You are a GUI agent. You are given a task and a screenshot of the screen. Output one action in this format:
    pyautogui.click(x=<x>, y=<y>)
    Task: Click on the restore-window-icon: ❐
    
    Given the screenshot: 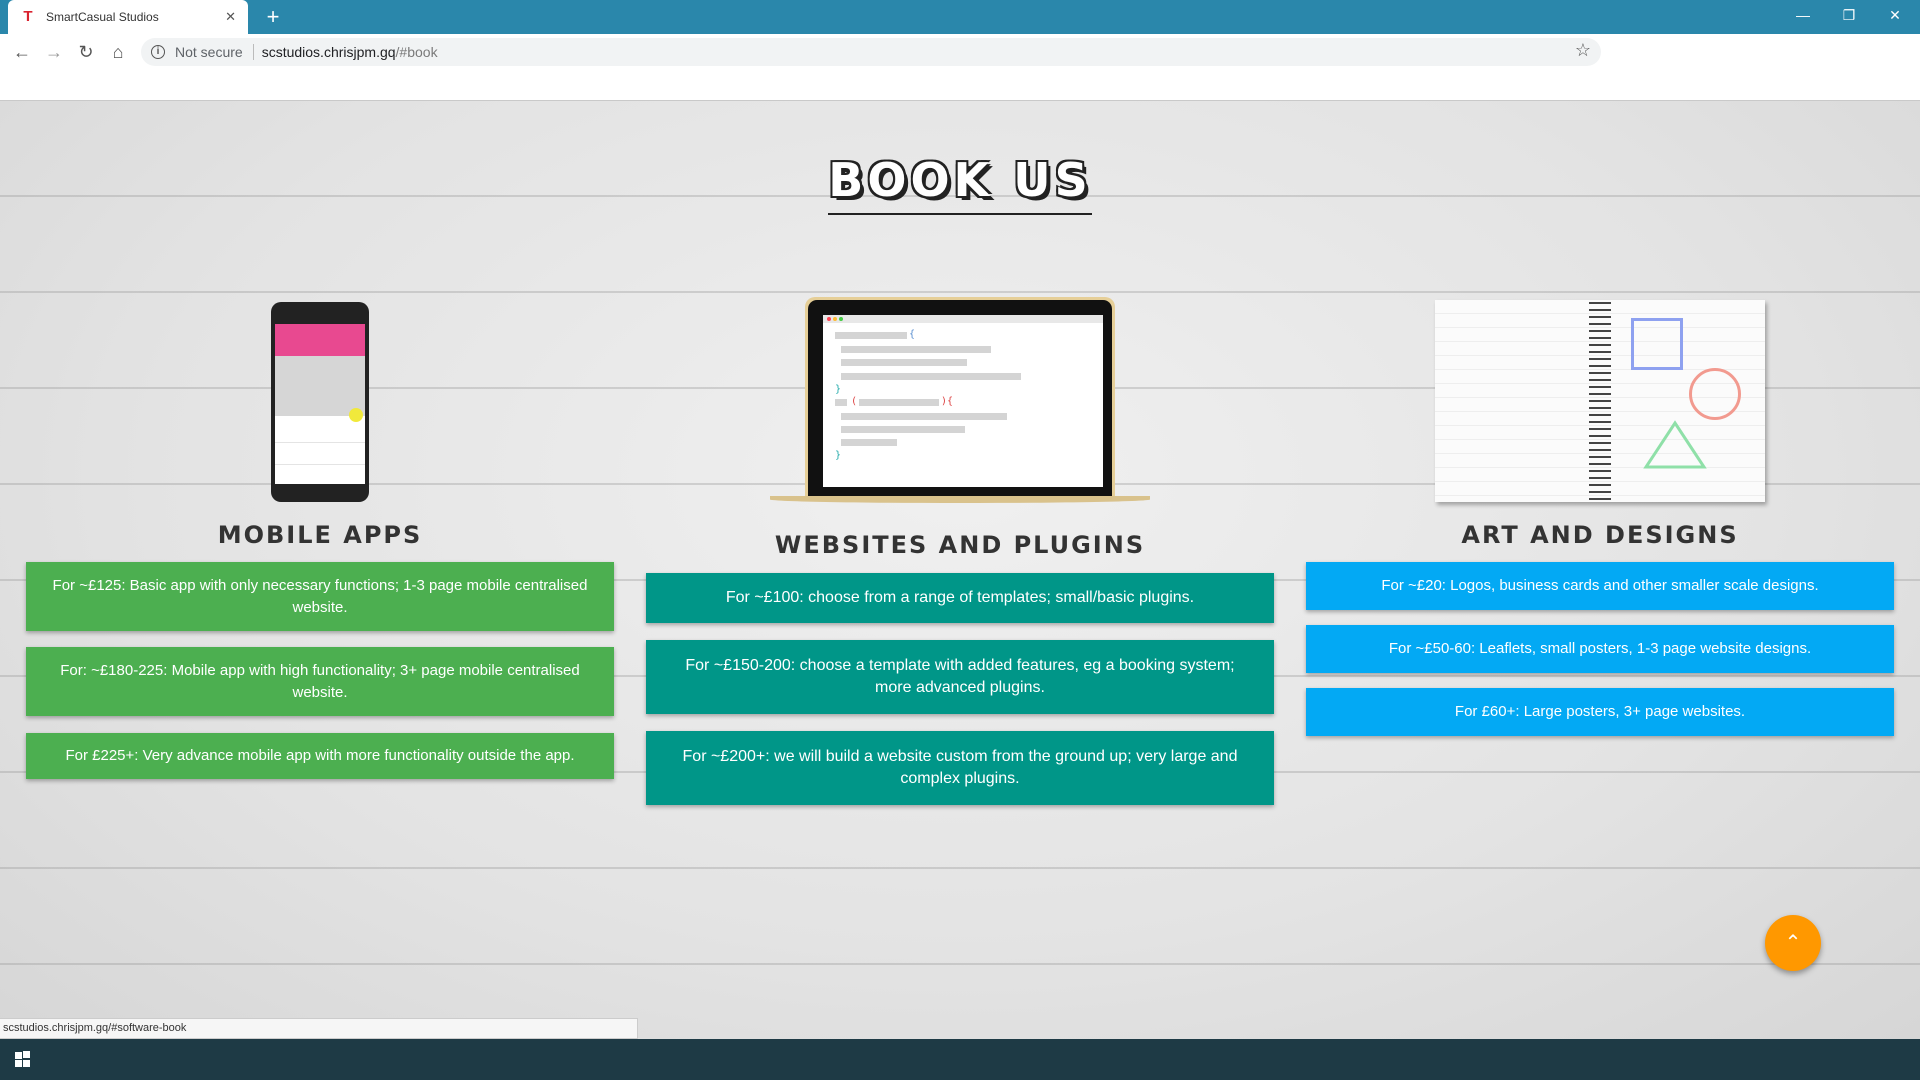 What is the action you would take?
    pyautogui.click(x=1849, y=15)
    